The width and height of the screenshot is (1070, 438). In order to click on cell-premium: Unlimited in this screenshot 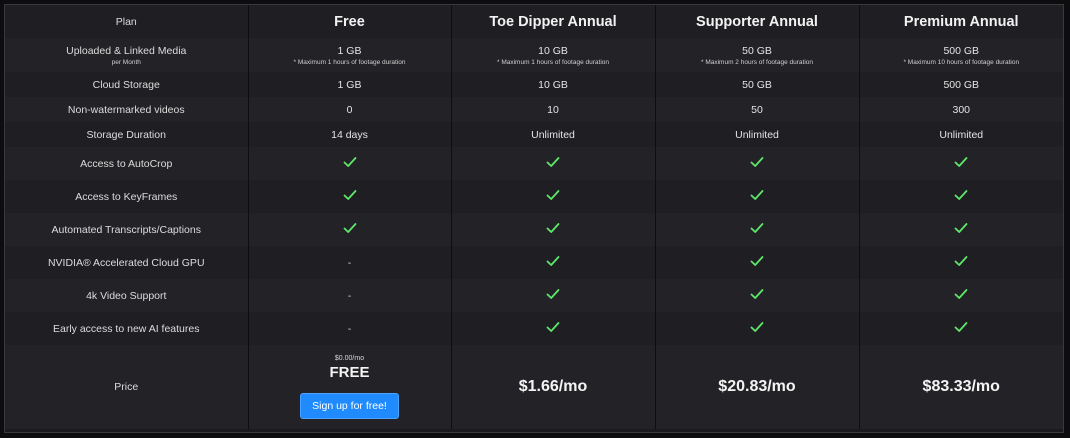, I will do `click(961, 134)`.